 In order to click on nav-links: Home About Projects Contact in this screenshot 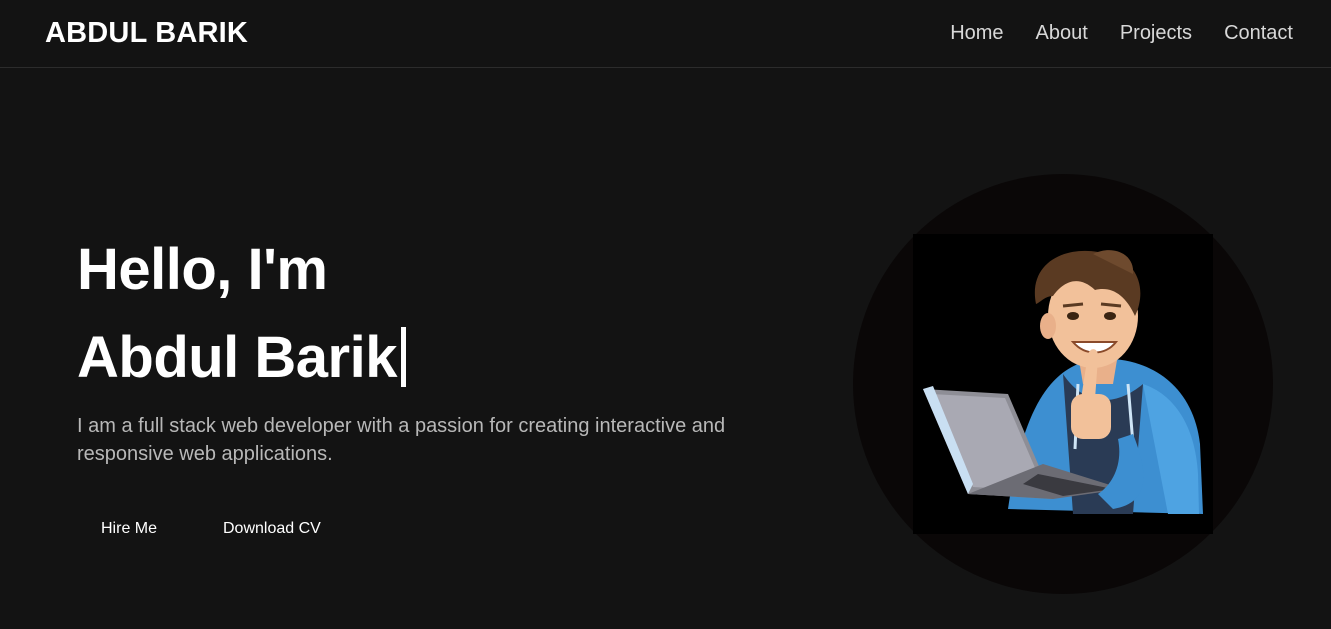, I will do `click(1121, 33)`.